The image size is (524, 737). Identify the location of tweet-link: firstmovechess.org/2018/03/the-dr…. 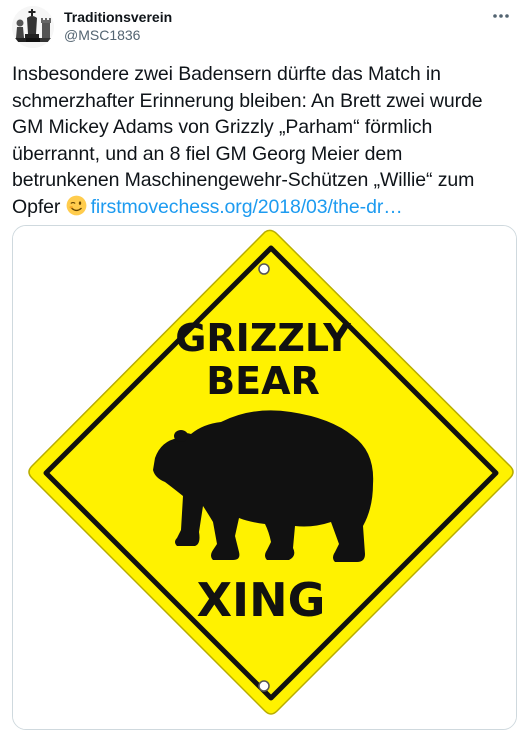
(247, 207).